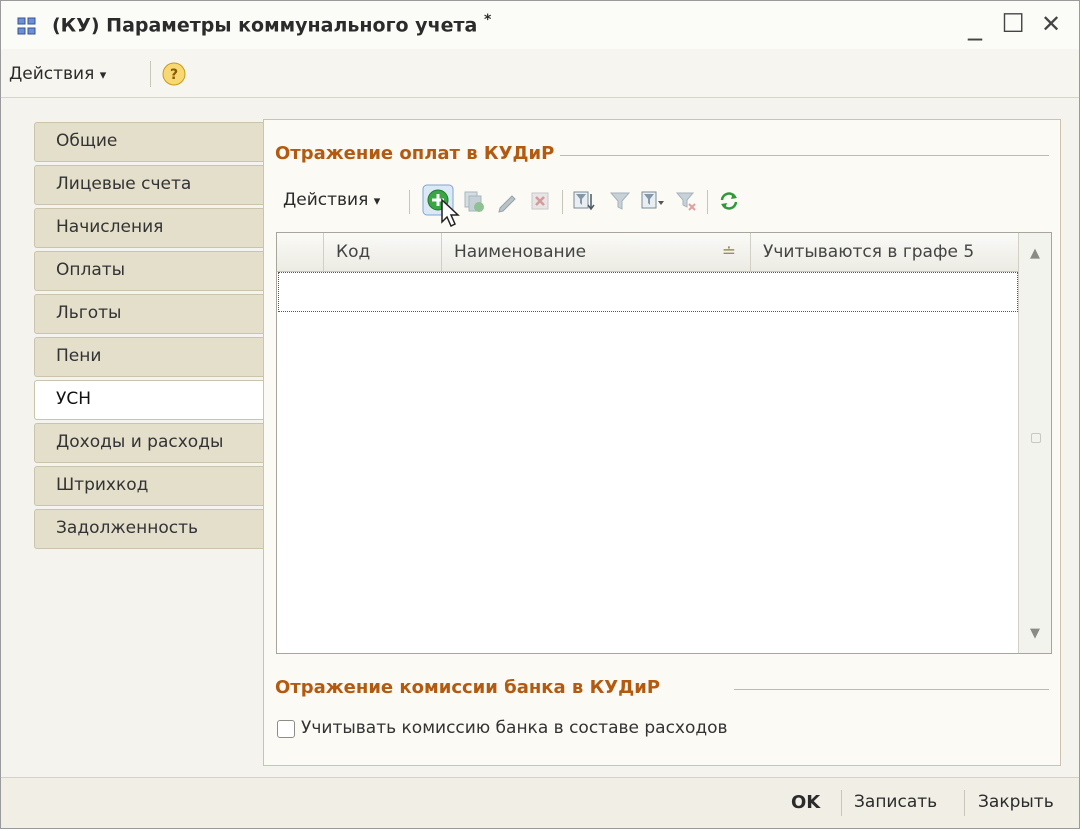 The height and width of the screenshot is (831, 1082). I want to click on vertical-scrollbar: ▲ ▼, so click(1034, 443).